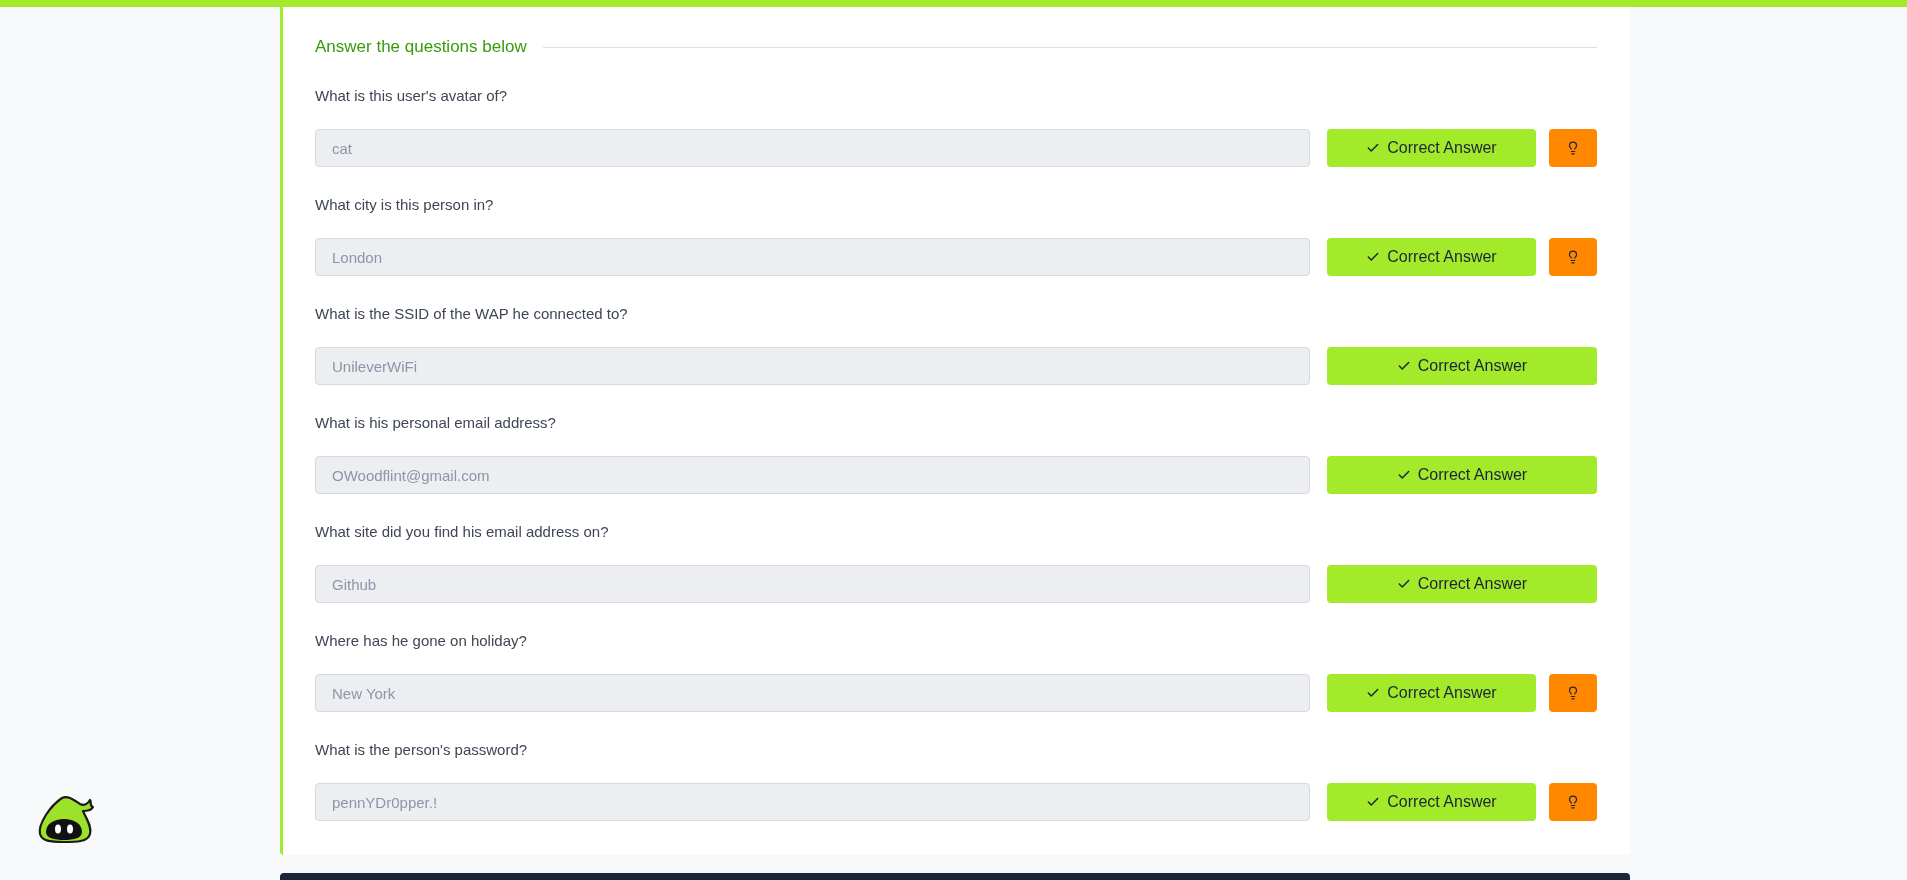  Describe the element at coordinates (462, 532) in the screenshot. I see `question-text: What site did you find his email address on?` at that location.